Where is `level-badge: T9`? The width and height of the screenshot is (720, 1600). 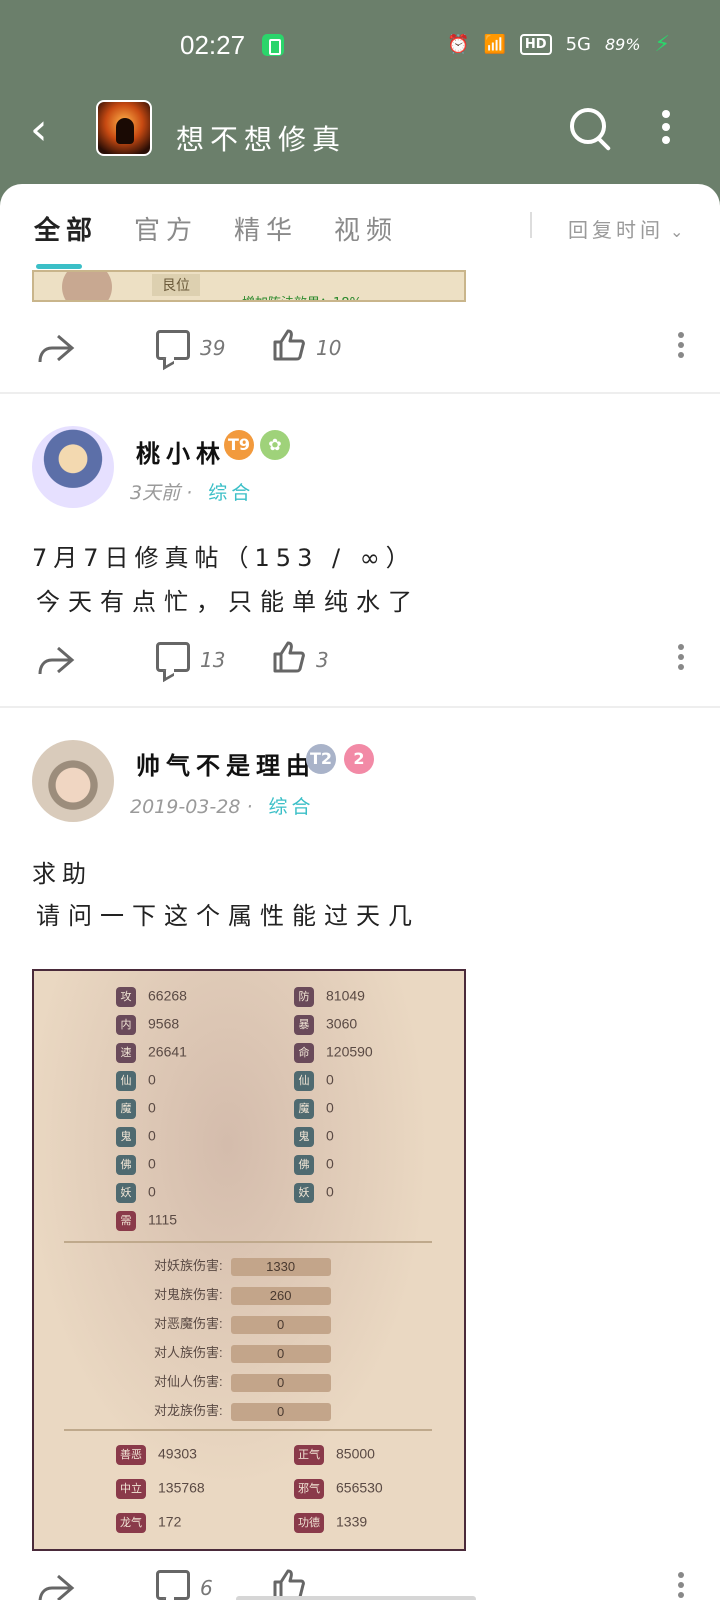 level-badge: T9 is located at coordinates (239, 445).